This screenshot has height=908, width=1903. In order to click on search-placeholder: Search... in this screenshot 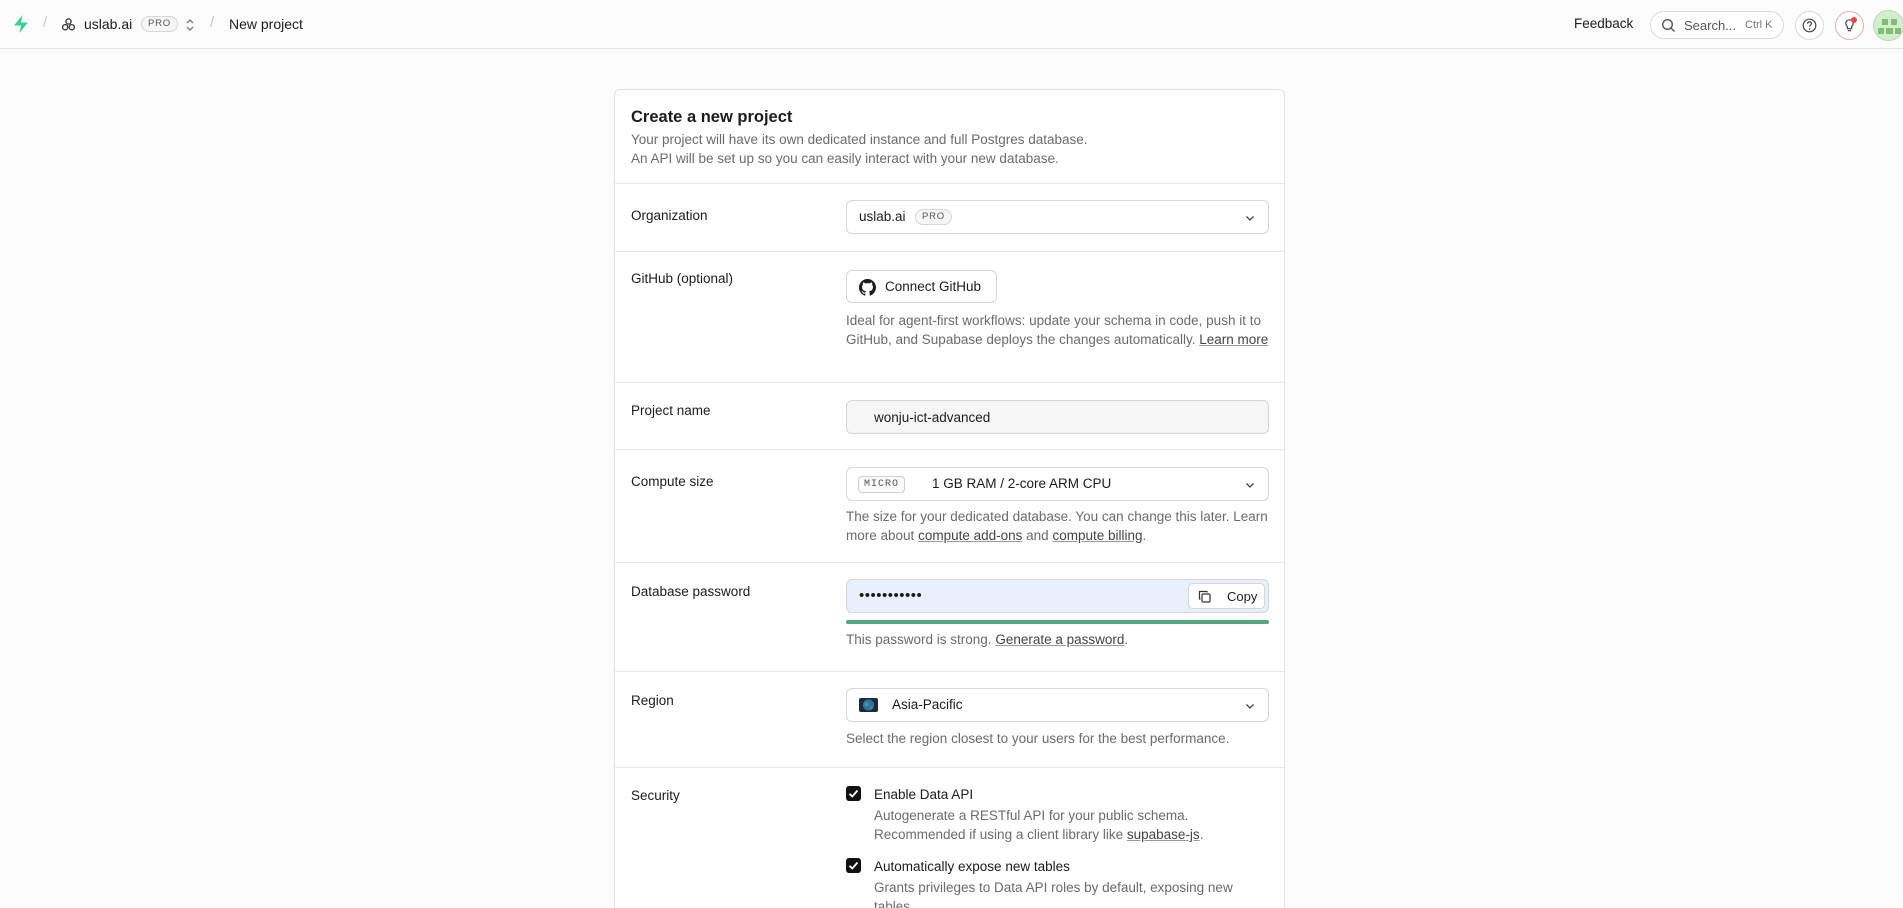, I will do `click(1710, 25)`.